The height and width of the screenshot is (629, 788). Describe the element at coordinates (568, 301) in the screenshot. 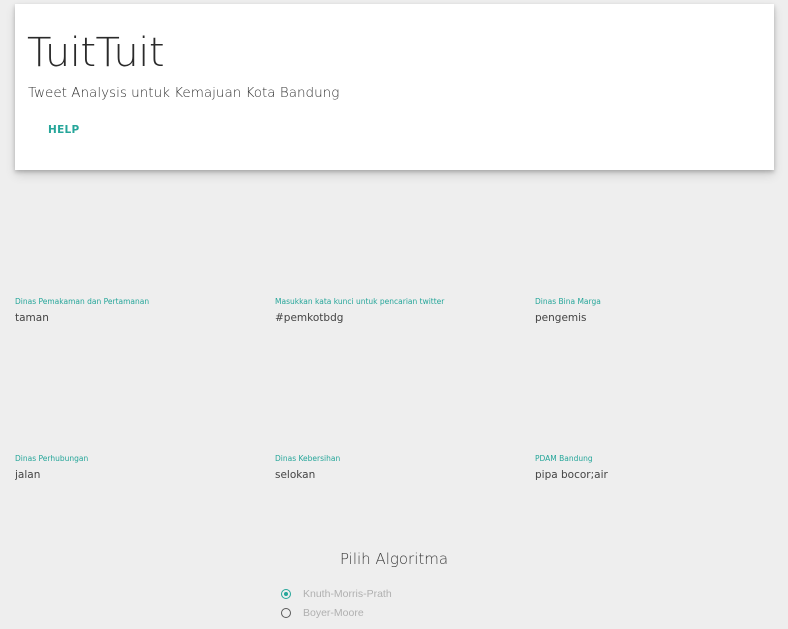

I see `field-label: Dinas Bina Marga` at that location.